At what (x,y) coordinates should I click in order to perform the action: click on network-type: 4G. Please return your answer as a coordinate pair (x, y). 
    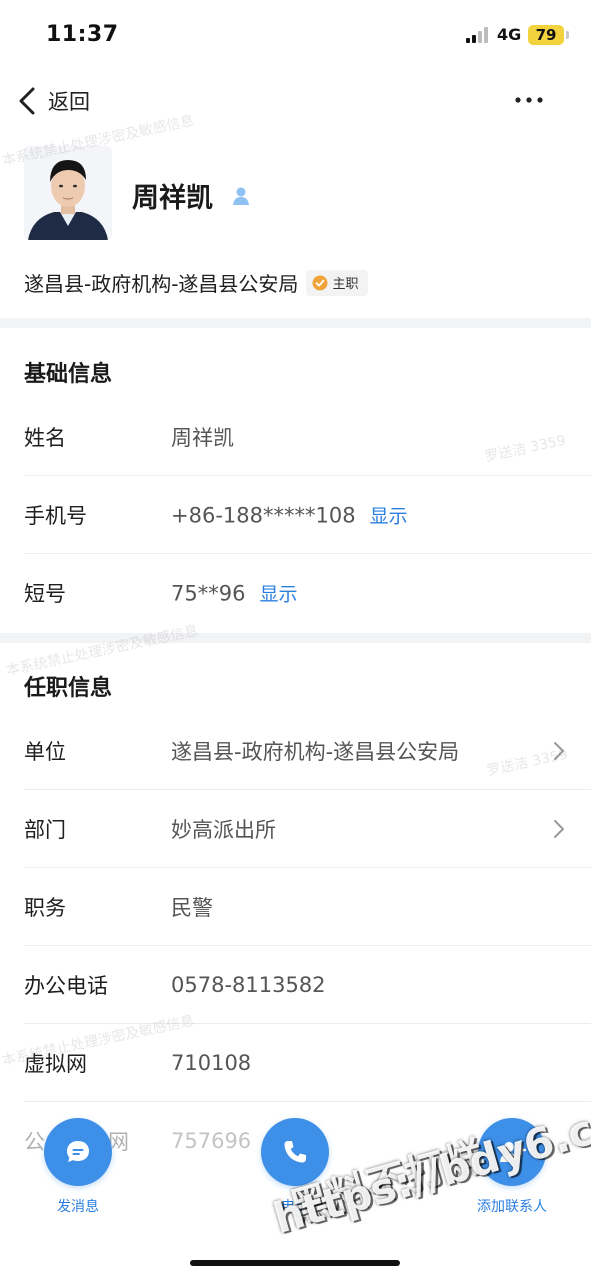
    Looking at the image, I should click on (509, 34).